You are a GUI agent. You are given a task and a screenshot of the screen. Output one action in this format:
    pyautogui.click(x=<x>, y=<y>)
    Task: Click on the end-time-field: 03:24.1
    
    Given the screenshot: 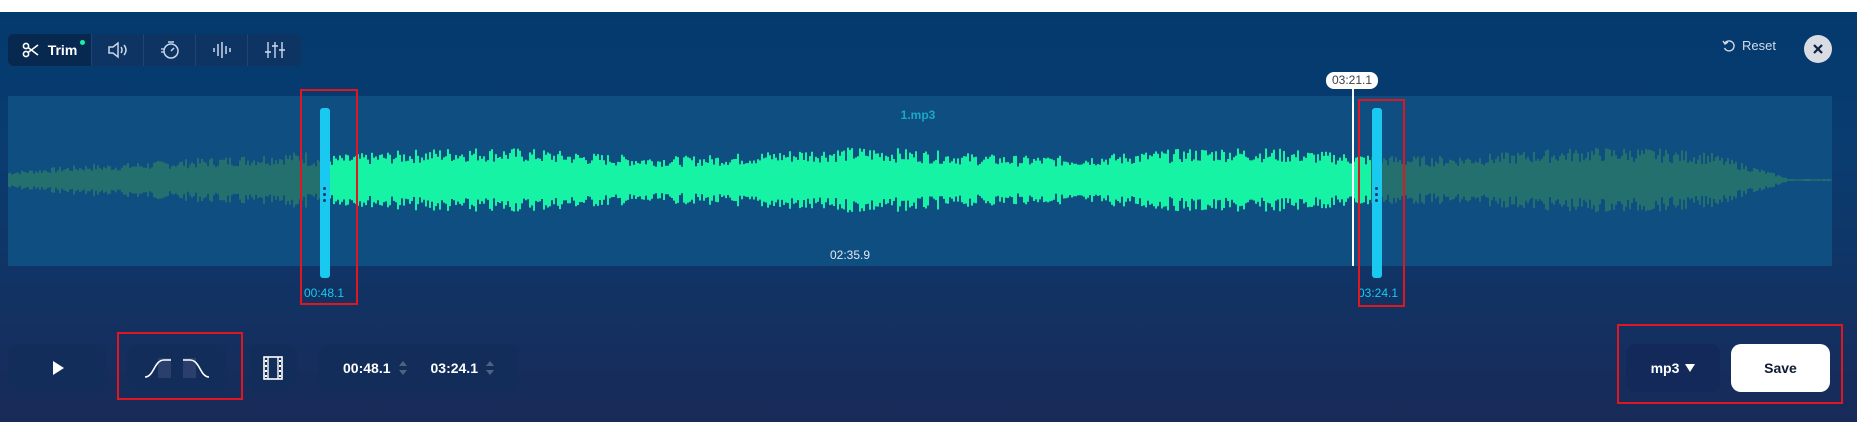 What is the action you would take?
    pyautogui.click(x=462, y=368)
    